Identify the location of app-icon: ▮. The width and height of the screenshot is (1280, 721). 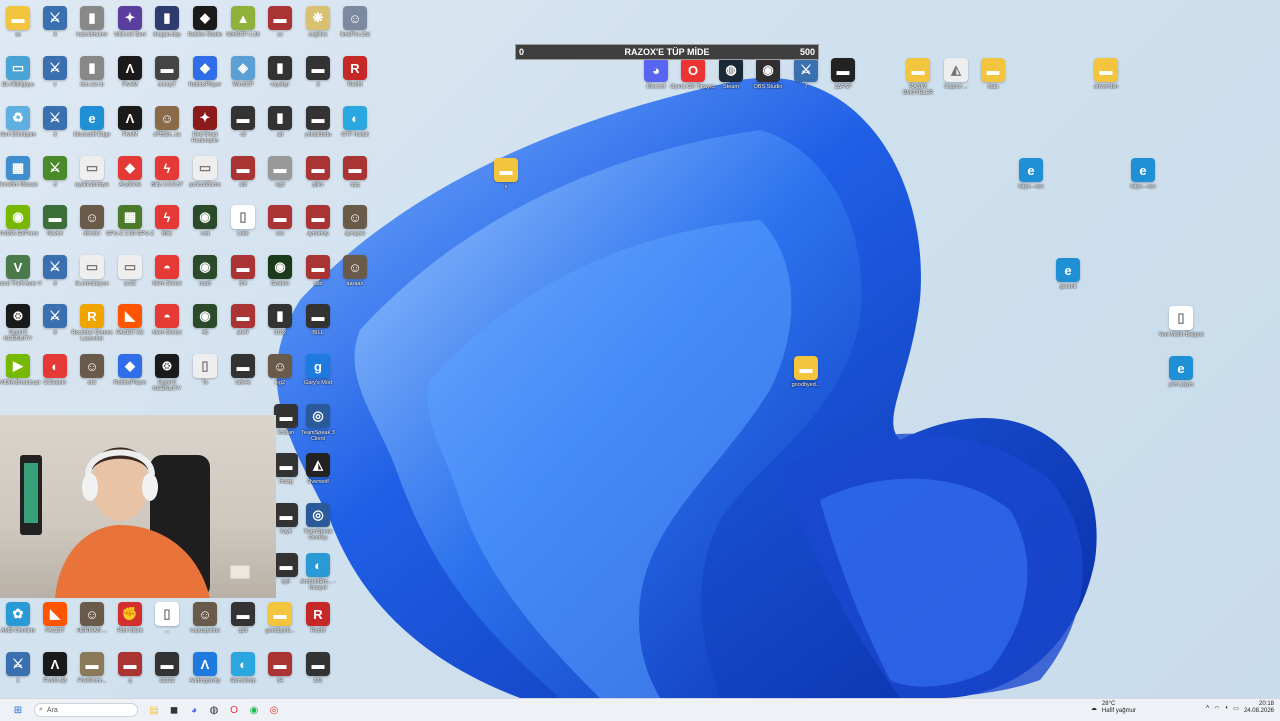
(167, 18).